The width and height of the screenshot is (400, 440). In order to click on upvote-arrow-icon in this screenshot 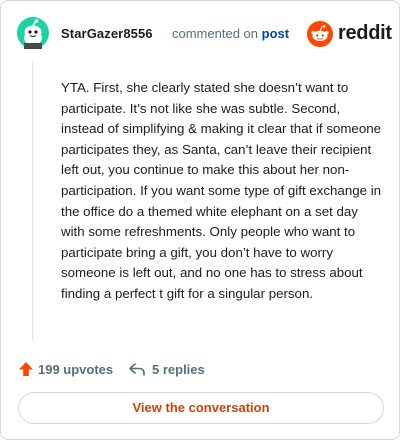, I will do `click(26, 369)`.